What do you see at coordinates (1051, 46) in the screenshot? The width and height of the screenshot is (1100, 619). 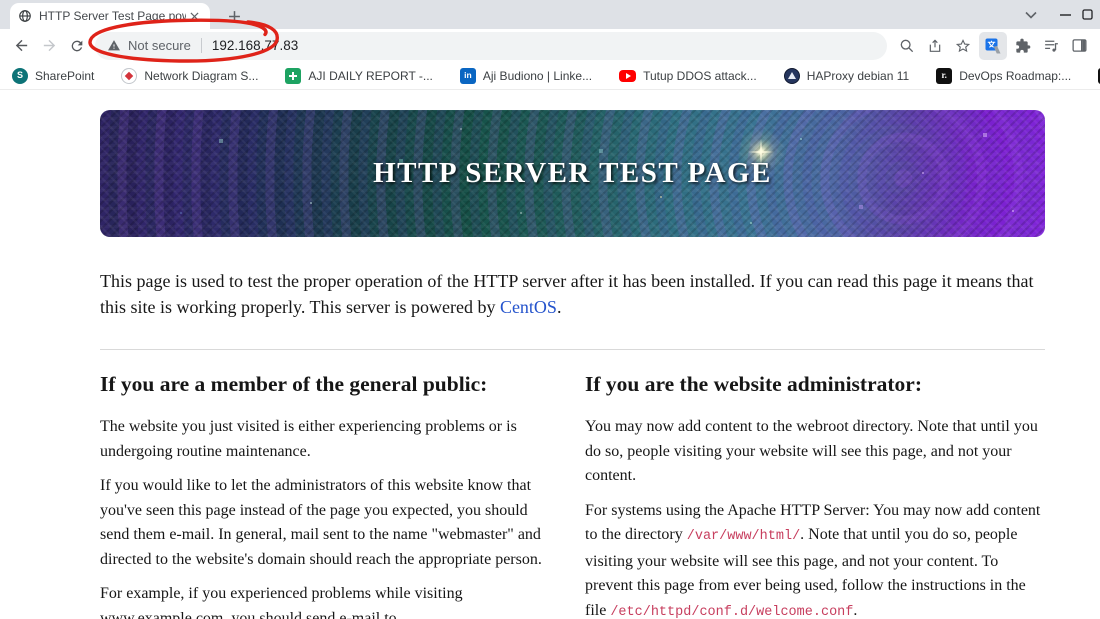 I see `media-controls-icon` at bounding box center [1051, 46].